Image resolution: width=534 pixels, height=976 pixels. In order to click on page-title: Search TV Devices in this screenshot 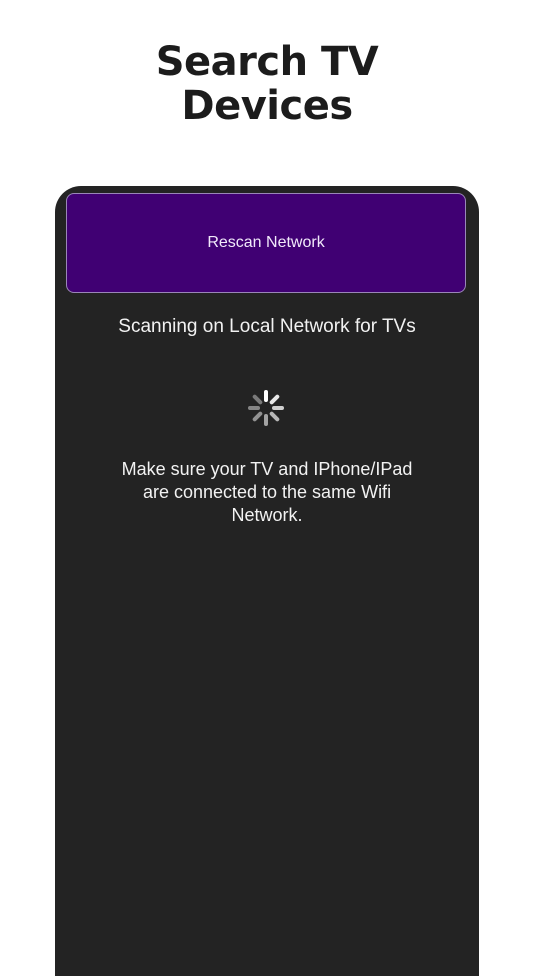, I will do `click(267, 84)`.